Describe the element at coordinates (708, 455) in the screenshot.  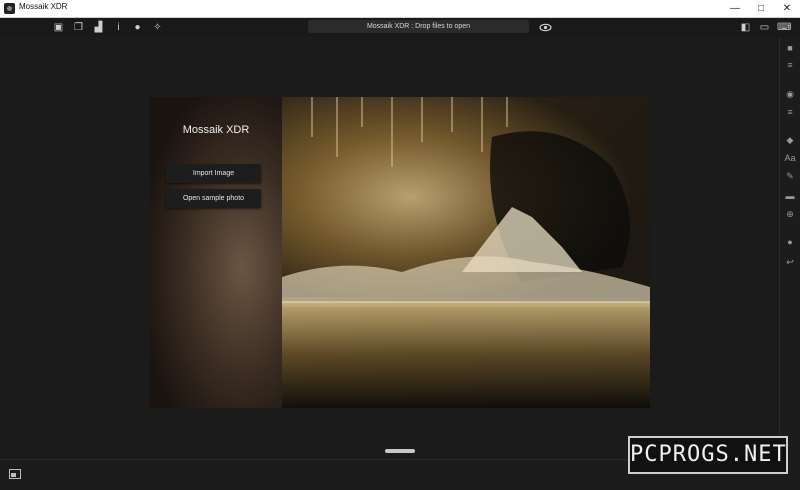
I see `watermark: PCPROGS.NET` at that location.